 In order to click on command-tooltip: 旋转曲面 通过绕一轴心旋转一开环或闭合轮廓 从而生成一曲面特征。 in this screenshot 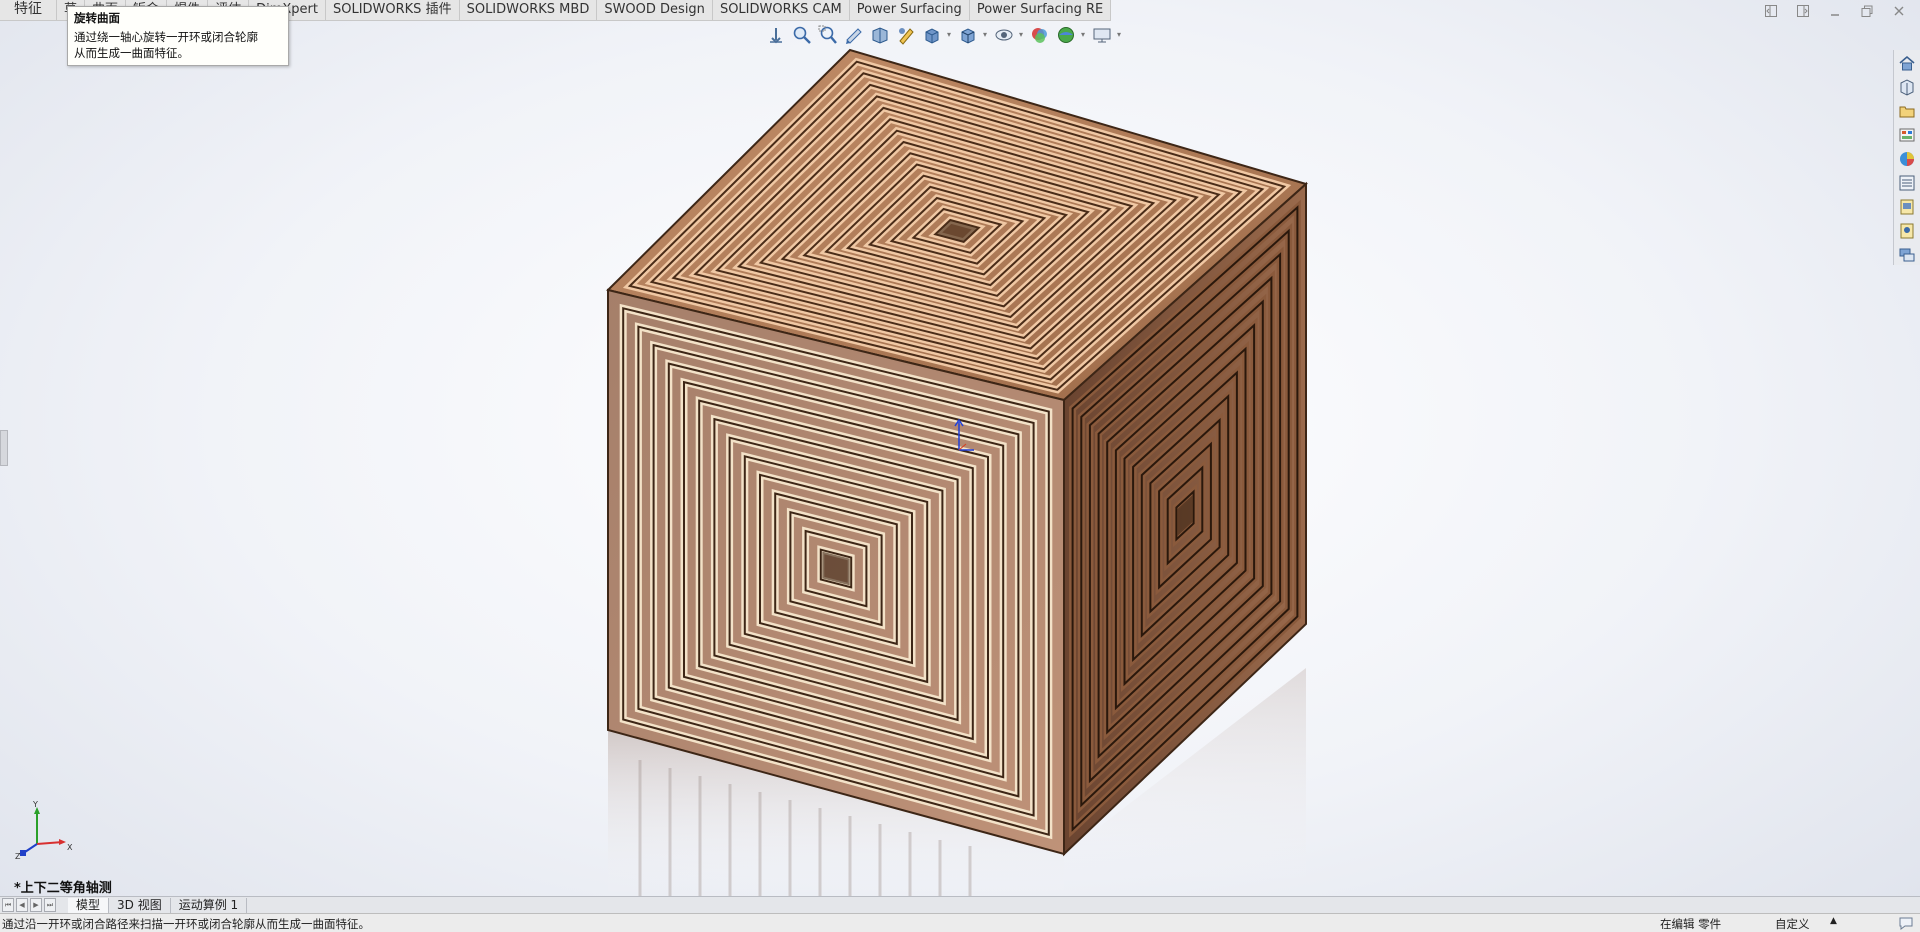, I will do `click(178, 36)`.